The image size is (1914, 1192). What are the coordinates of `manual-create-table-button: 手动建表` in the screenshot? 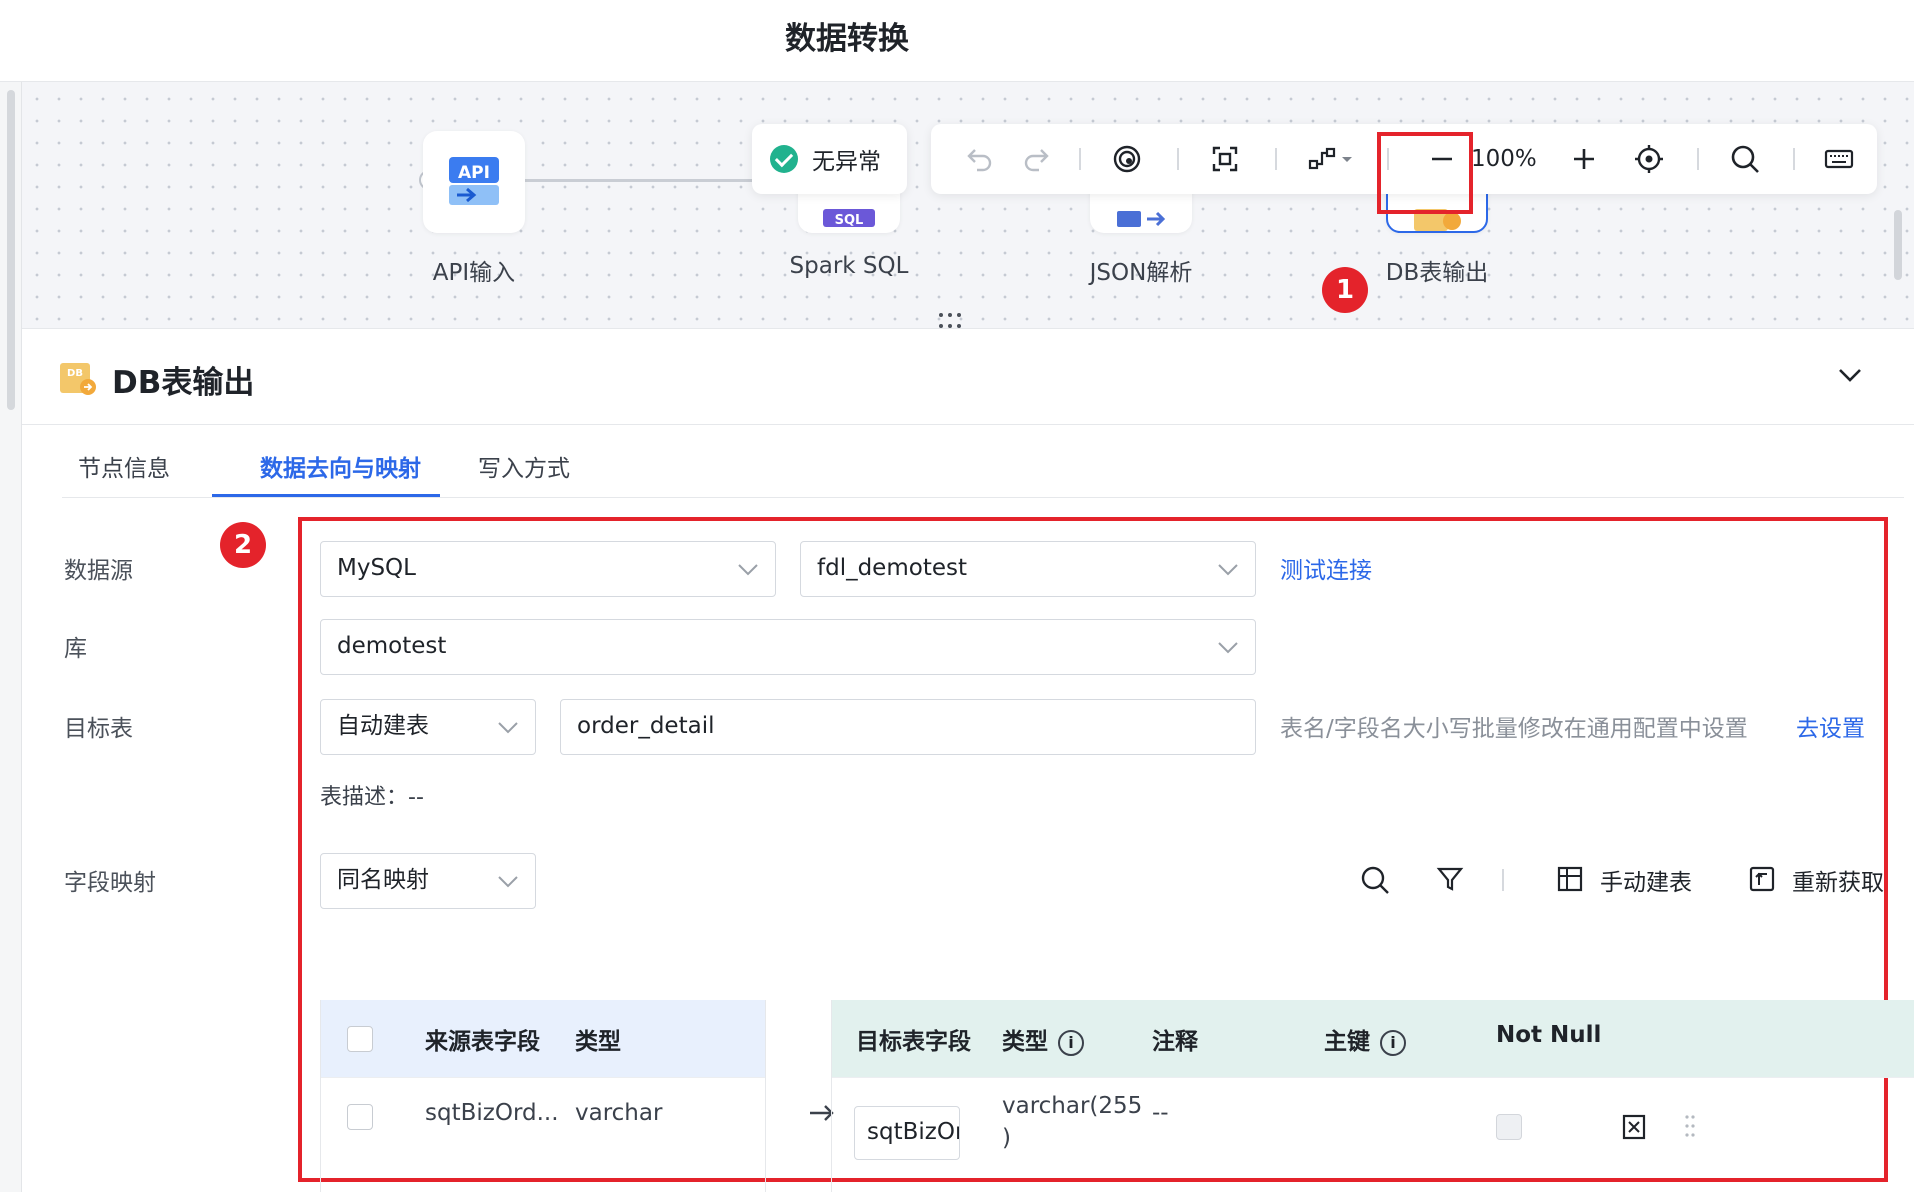 It's located at (1646, 880).